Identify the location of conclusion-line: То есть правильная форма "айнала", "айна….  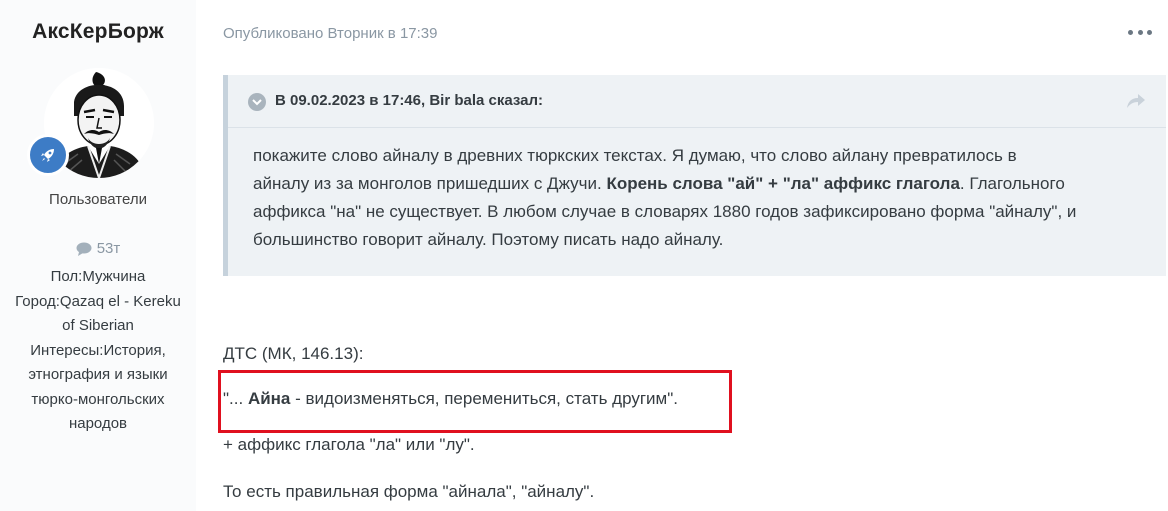
(409, 491).